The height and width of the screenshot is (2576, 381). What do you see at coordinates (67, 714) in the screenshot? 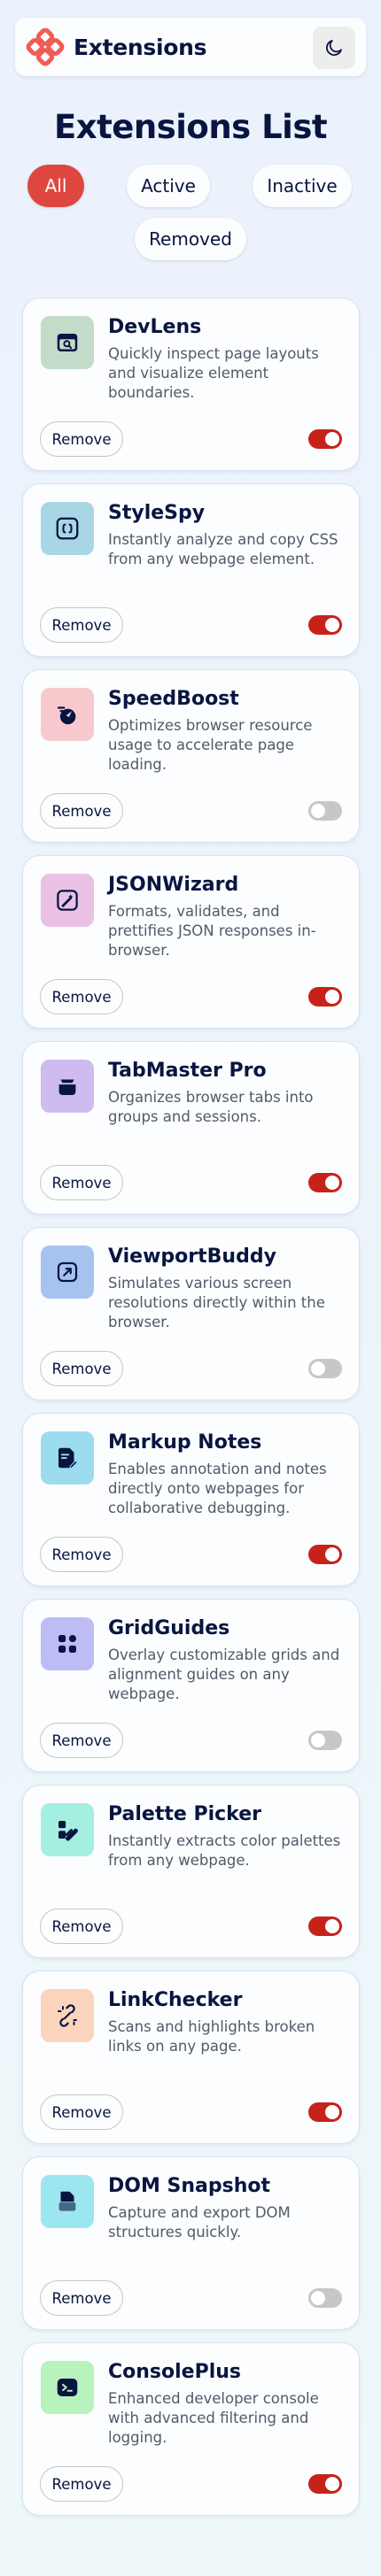
I see `speedometer-icon` at bounding box center [67, 714].